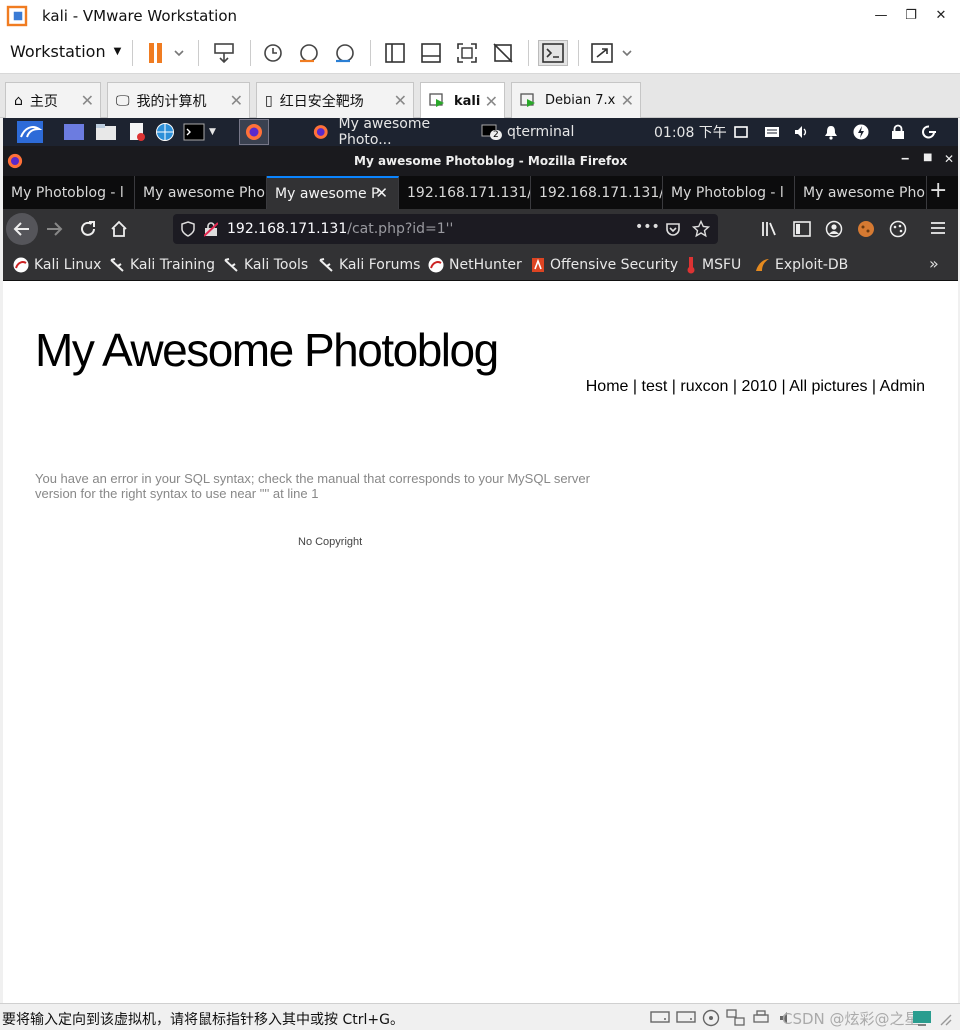 The height and width of the screenshot is (1030, 960). Describe the element at coordinates (911, 15) in the screenshot. I see `maximize-button: ❐` at that location.